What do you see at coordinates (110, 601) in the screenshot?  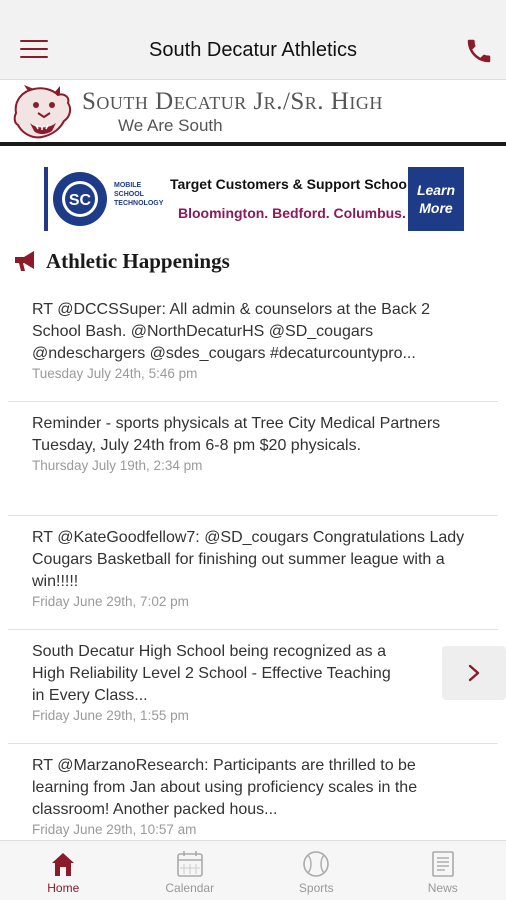 I see `feed-item-date: Friday June 29th, 7:02 pm` at bounding box center [110, 601].